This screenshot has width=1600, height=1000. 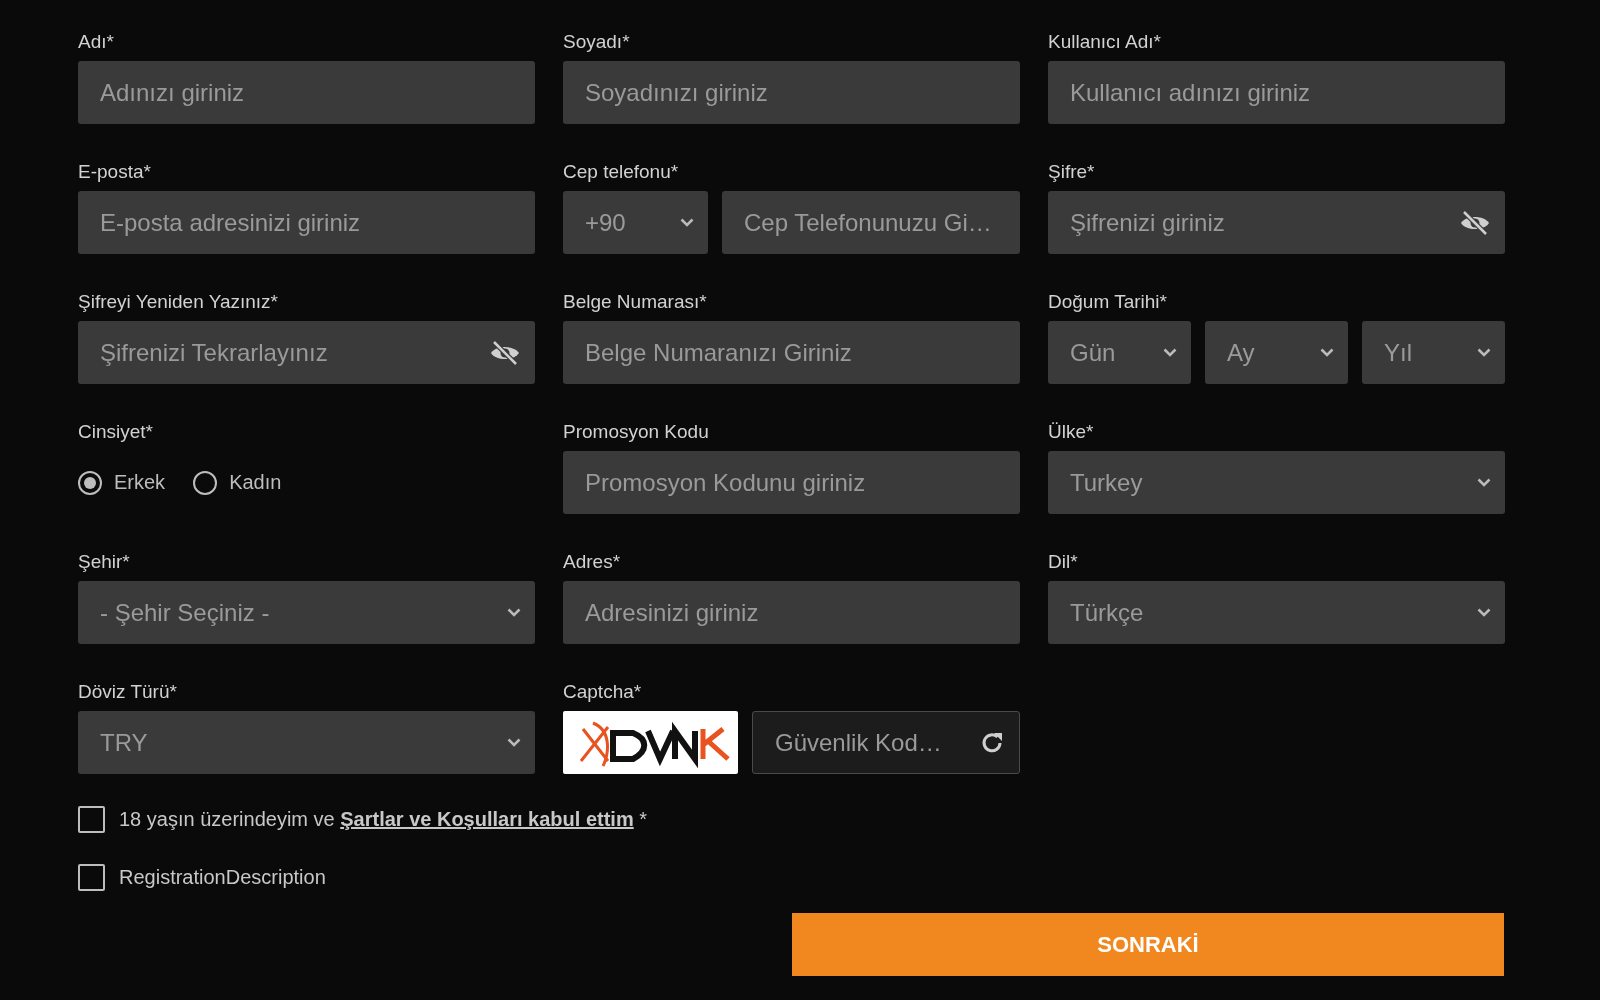 I want to click on field-label: E-posta*, so click(x=114, y=172).